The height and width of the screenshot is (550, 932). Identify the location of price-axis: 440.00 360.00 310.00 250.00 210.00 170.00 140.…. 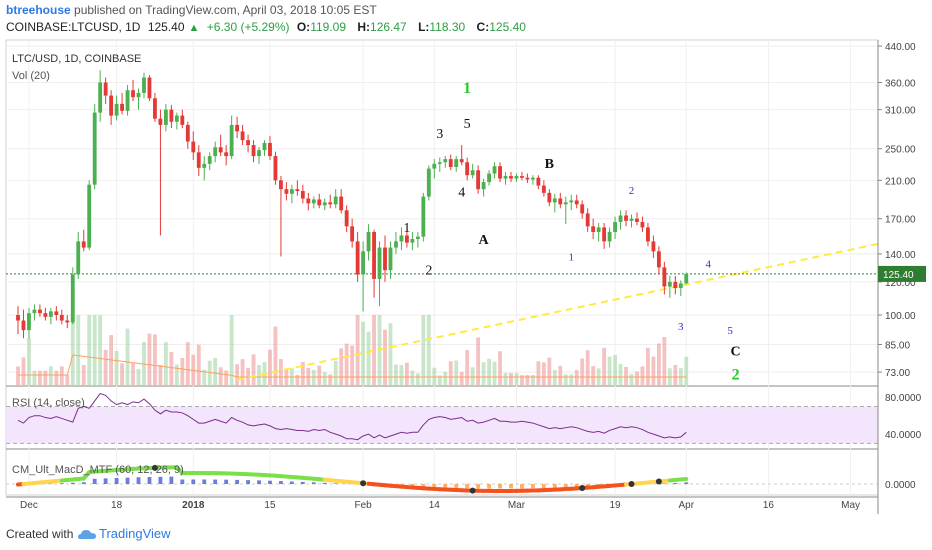
(901, 277).